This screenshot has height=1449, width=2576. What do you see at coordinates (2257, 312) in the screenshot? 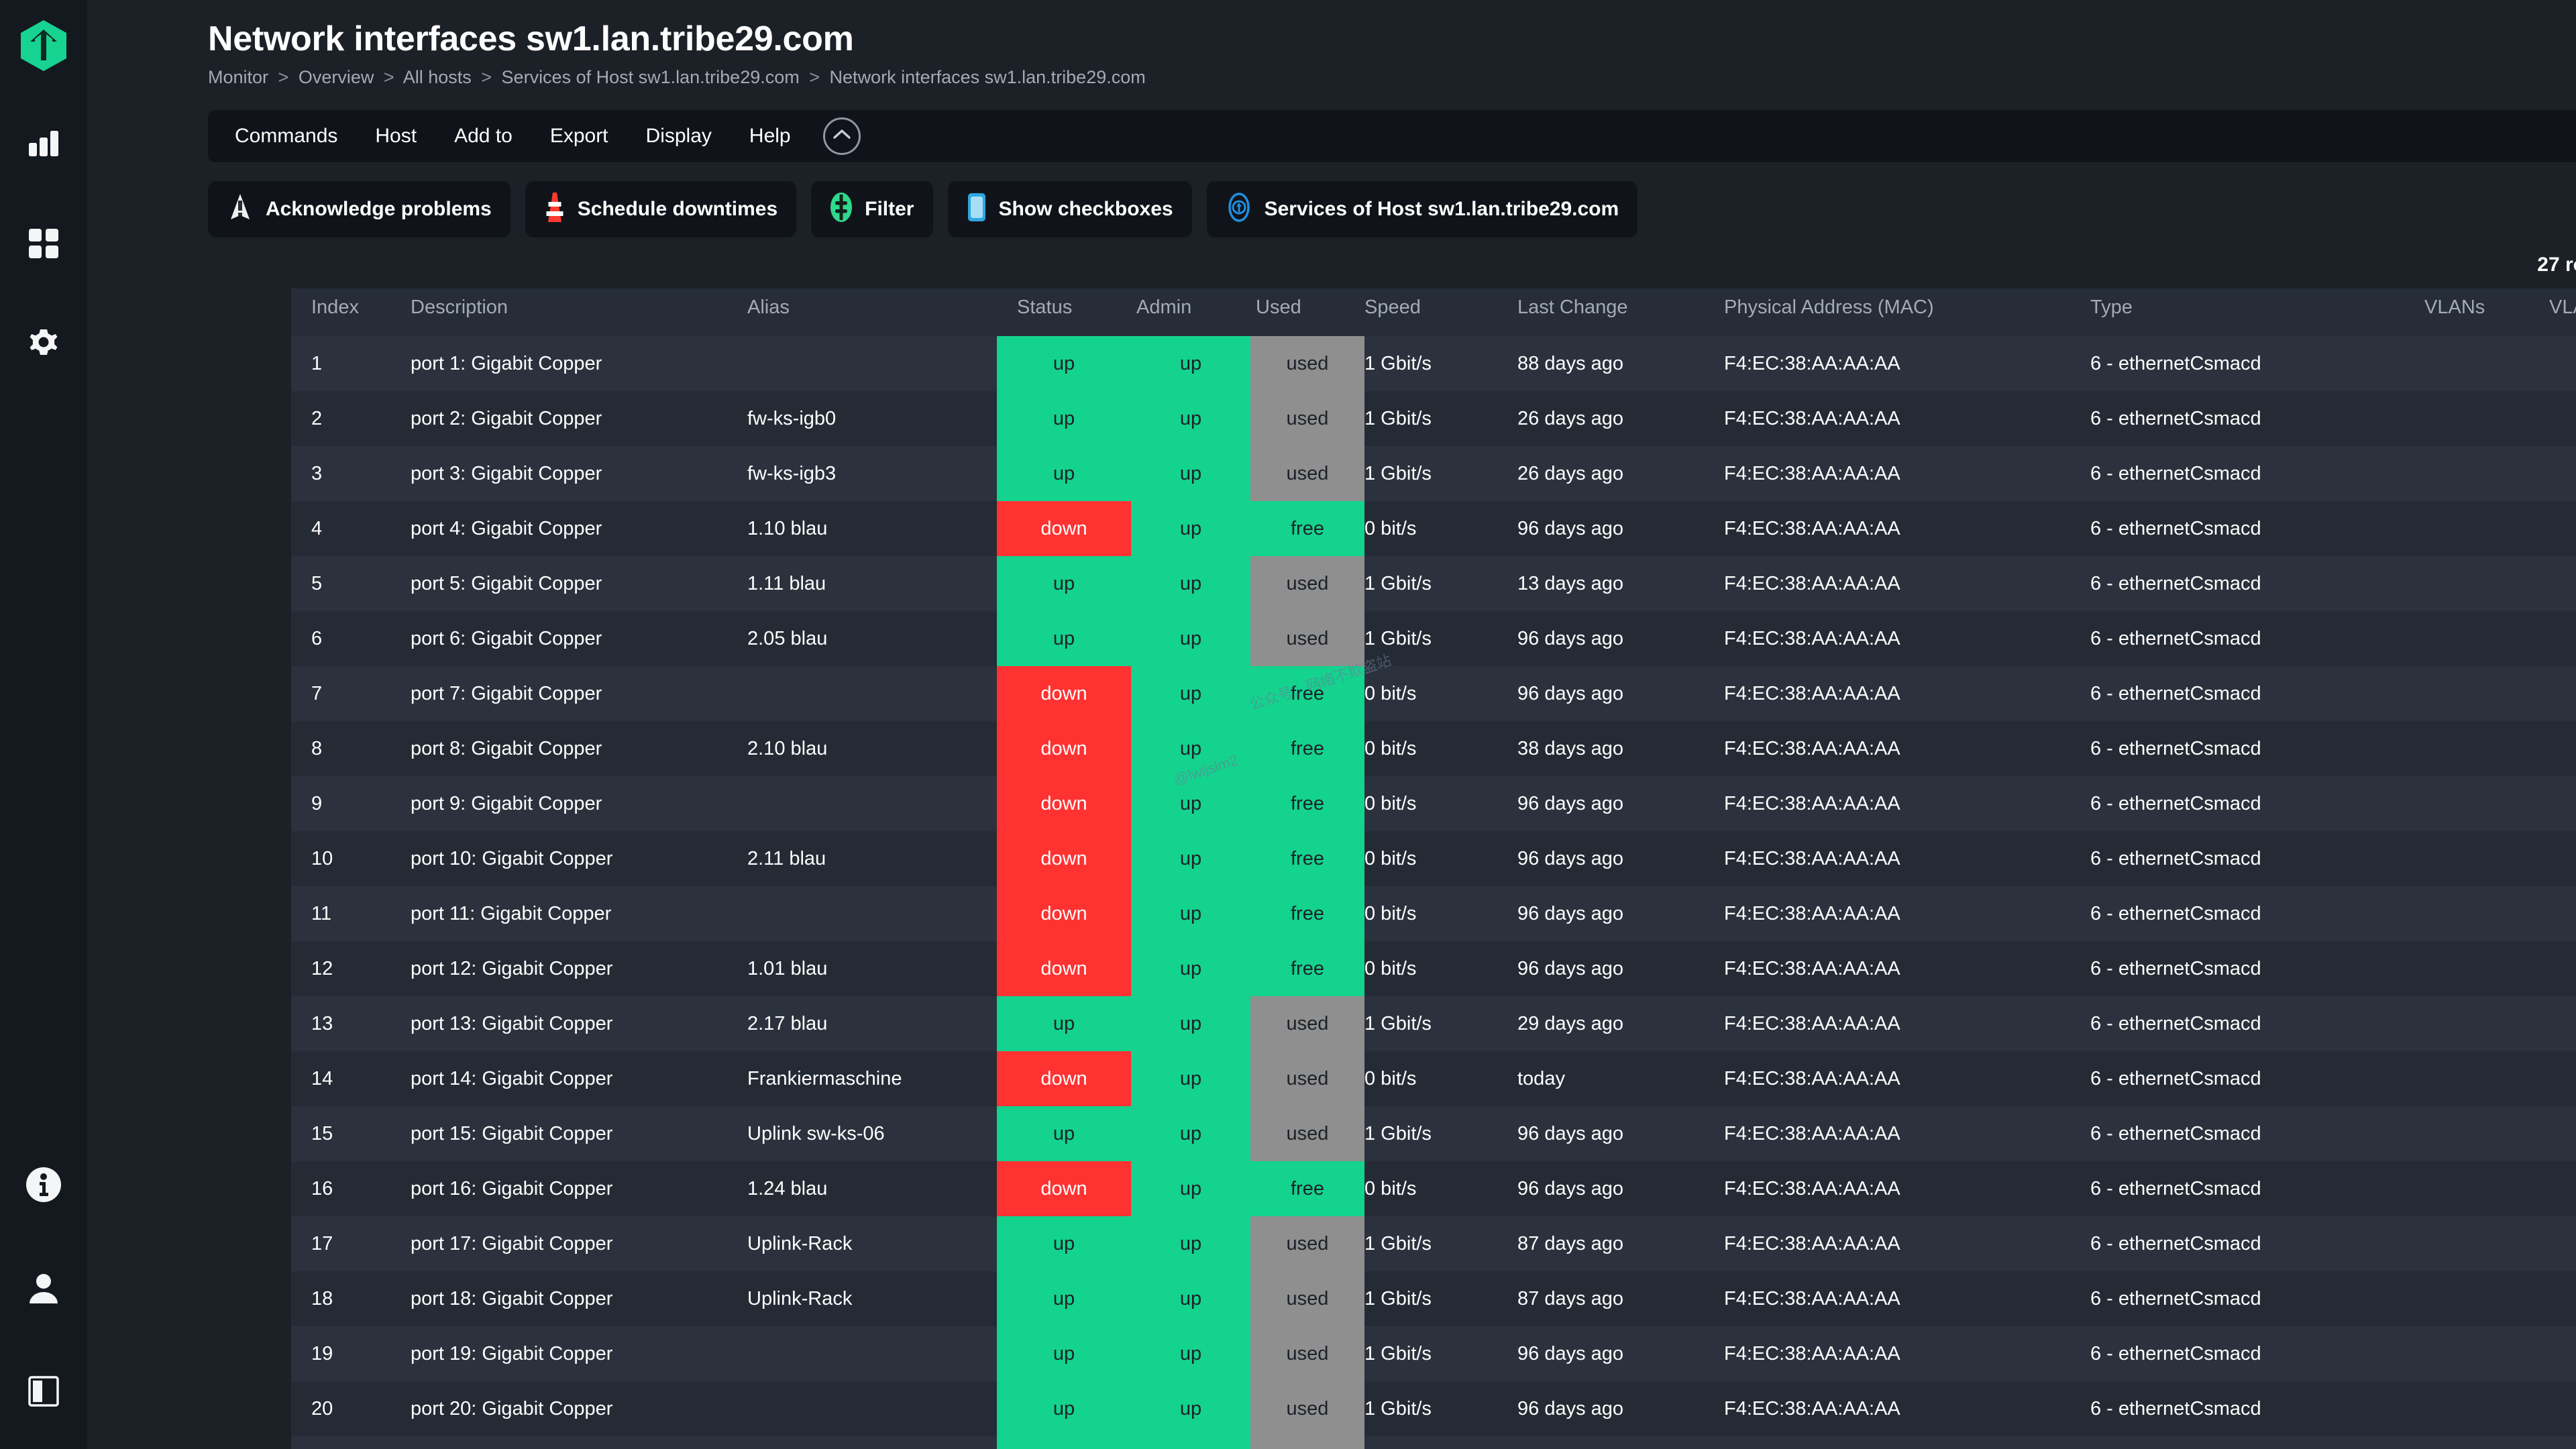
I see `column-header-type: Type` at bounding box center [2257, 312].